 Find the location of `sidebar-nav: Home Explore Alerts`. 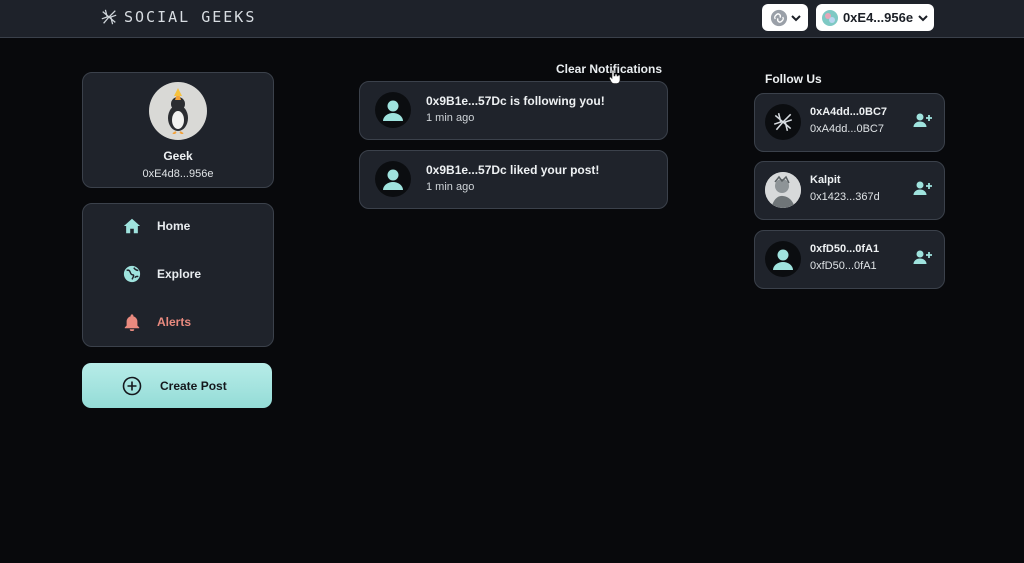

sidebar-nav: Home Explore Alerts is located at coordinates (178, 275).